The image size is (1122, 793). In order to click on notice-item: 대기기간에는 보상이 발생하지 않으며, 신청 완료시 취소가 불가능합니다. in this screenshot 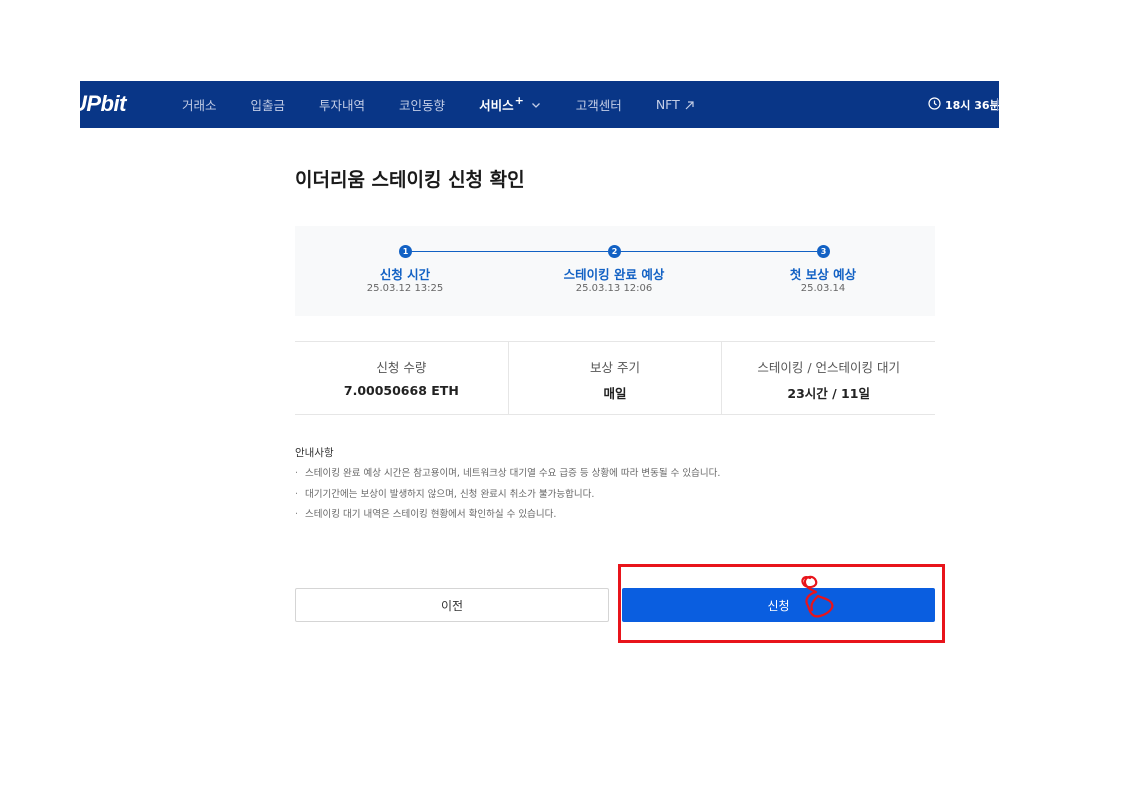, I will do `click(615, 495)`.